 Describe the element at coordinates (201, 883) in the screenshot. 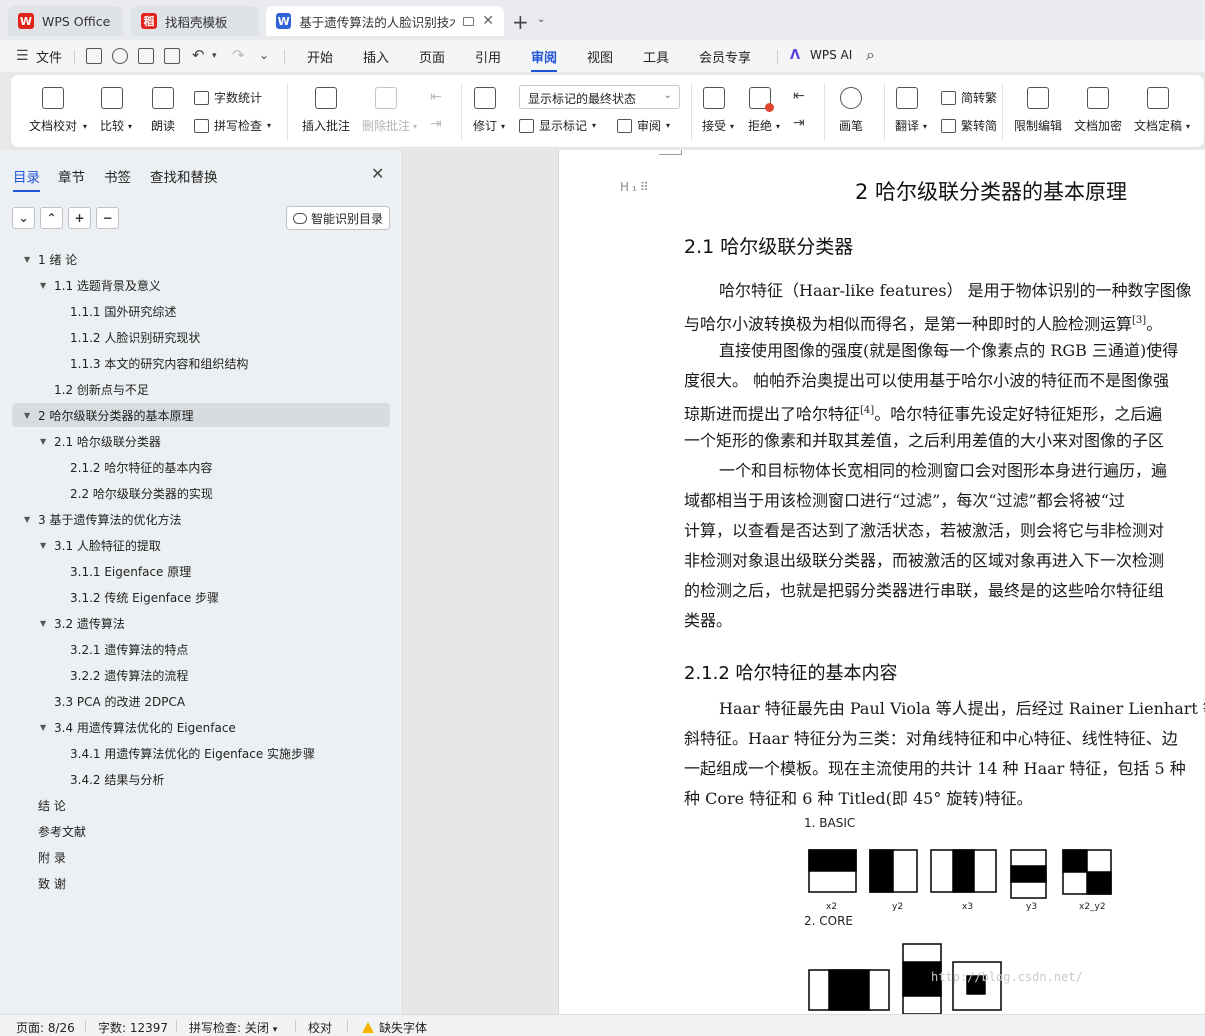

I see `toc-item: 致 谢` at that location.